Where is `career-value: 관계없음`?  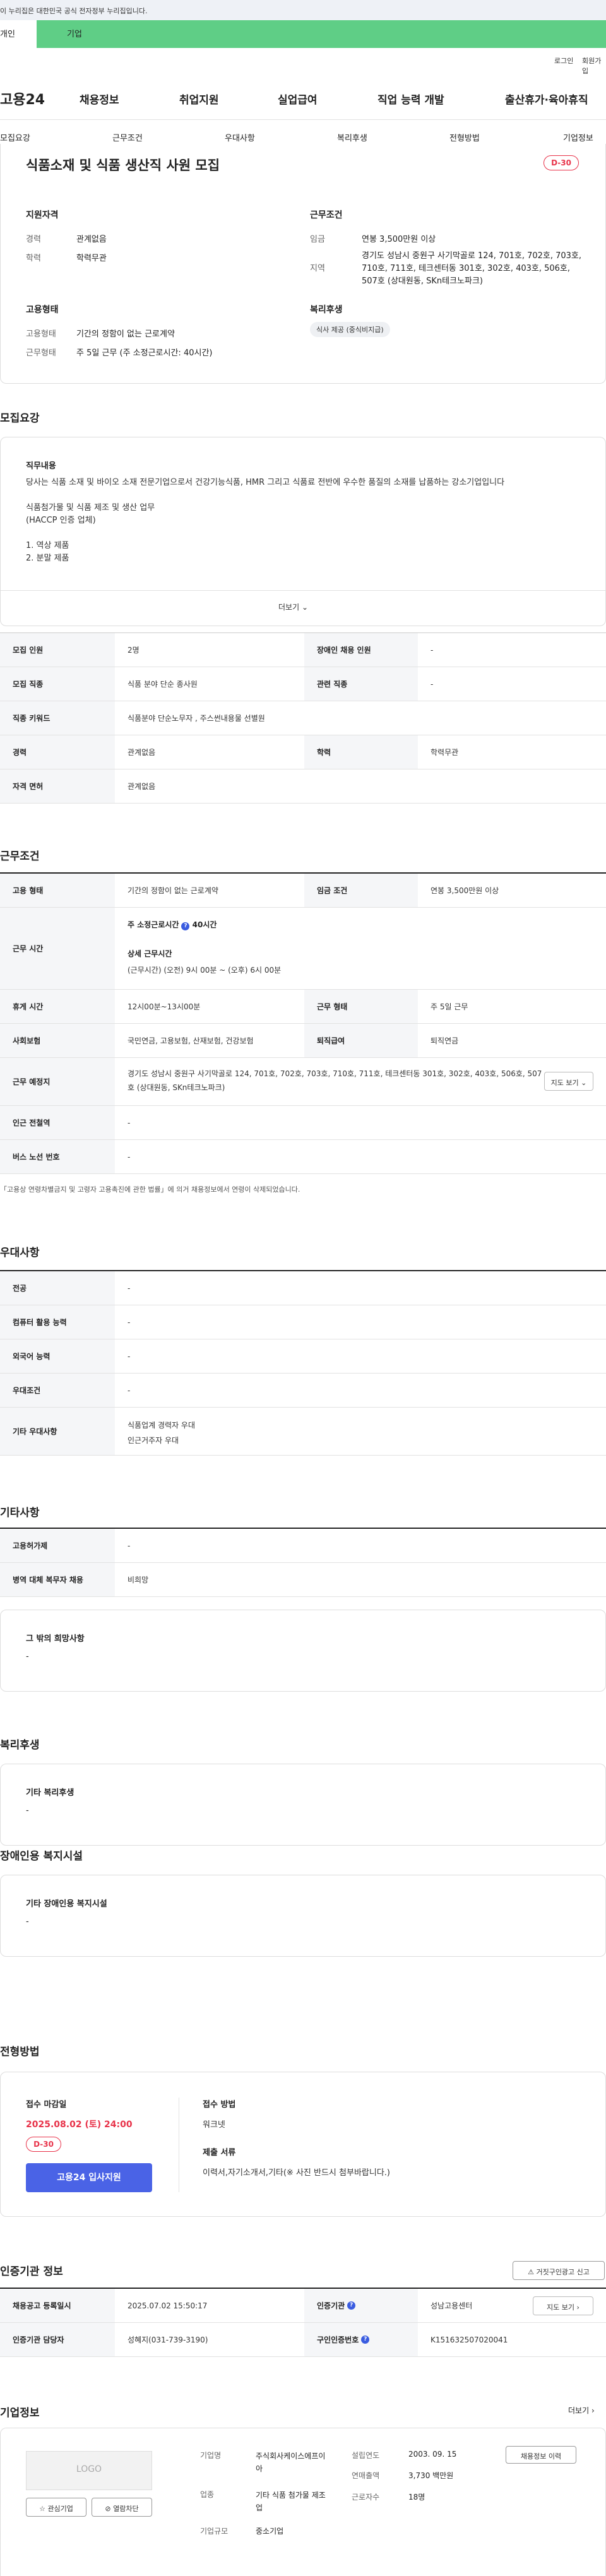 career-value: 관계없음 is located at coordinates (91, 239).